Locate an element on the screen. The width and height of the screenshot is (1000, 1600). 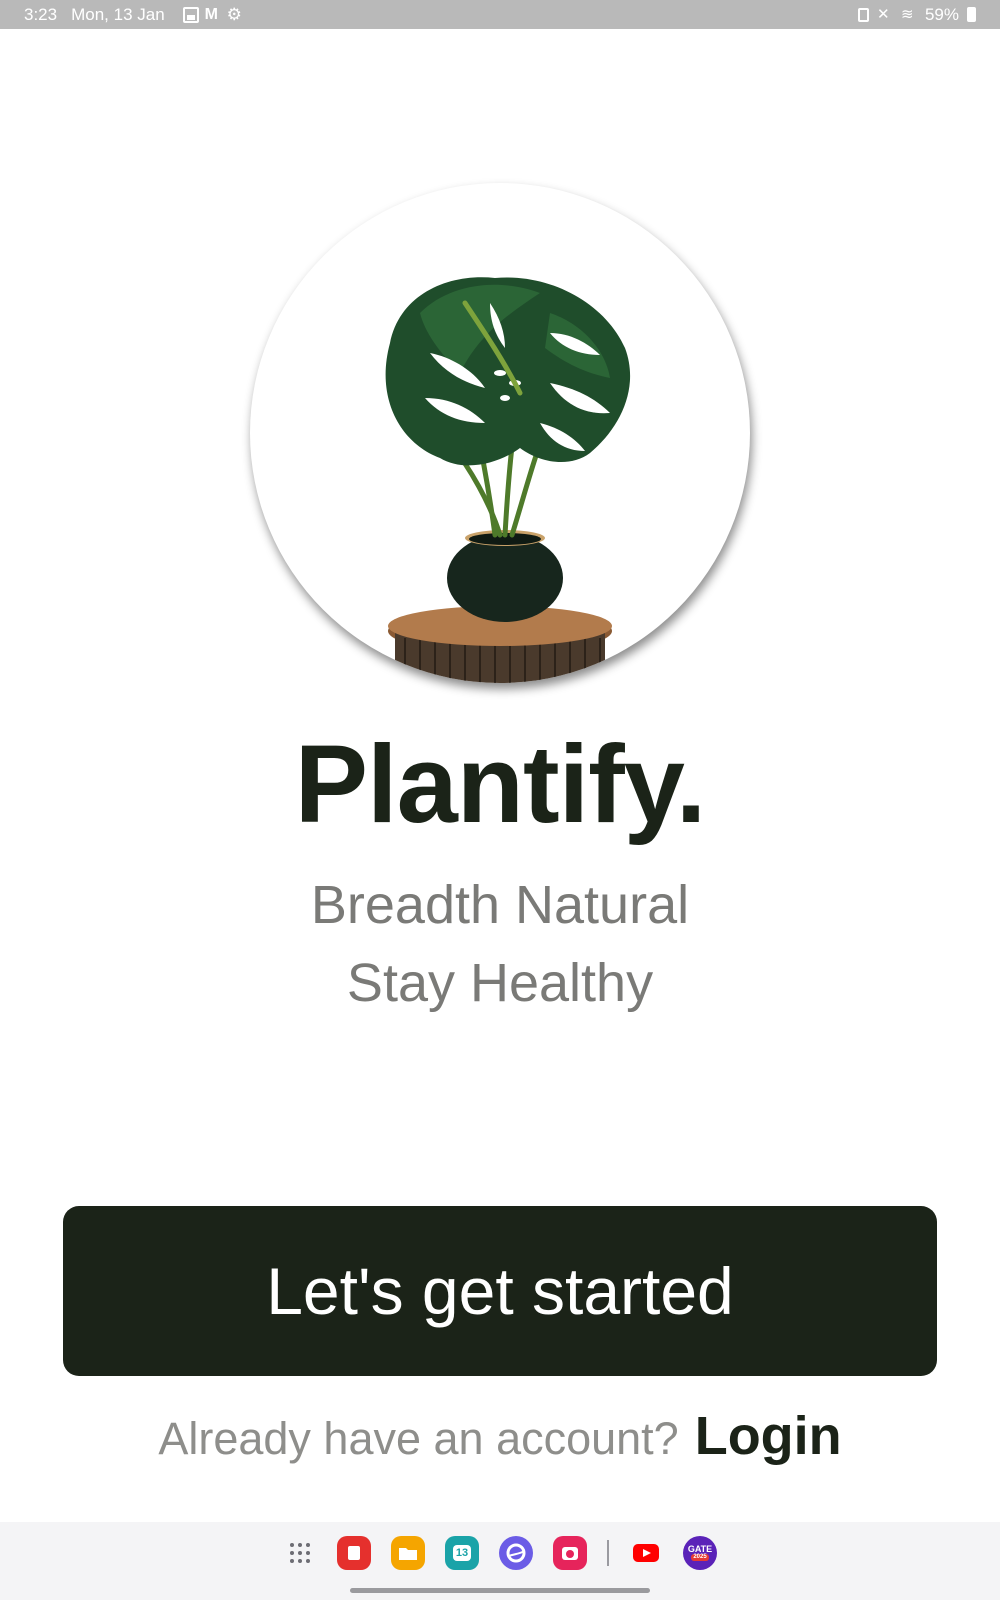
notes-app-icon is located at coordinates (354, 1553).